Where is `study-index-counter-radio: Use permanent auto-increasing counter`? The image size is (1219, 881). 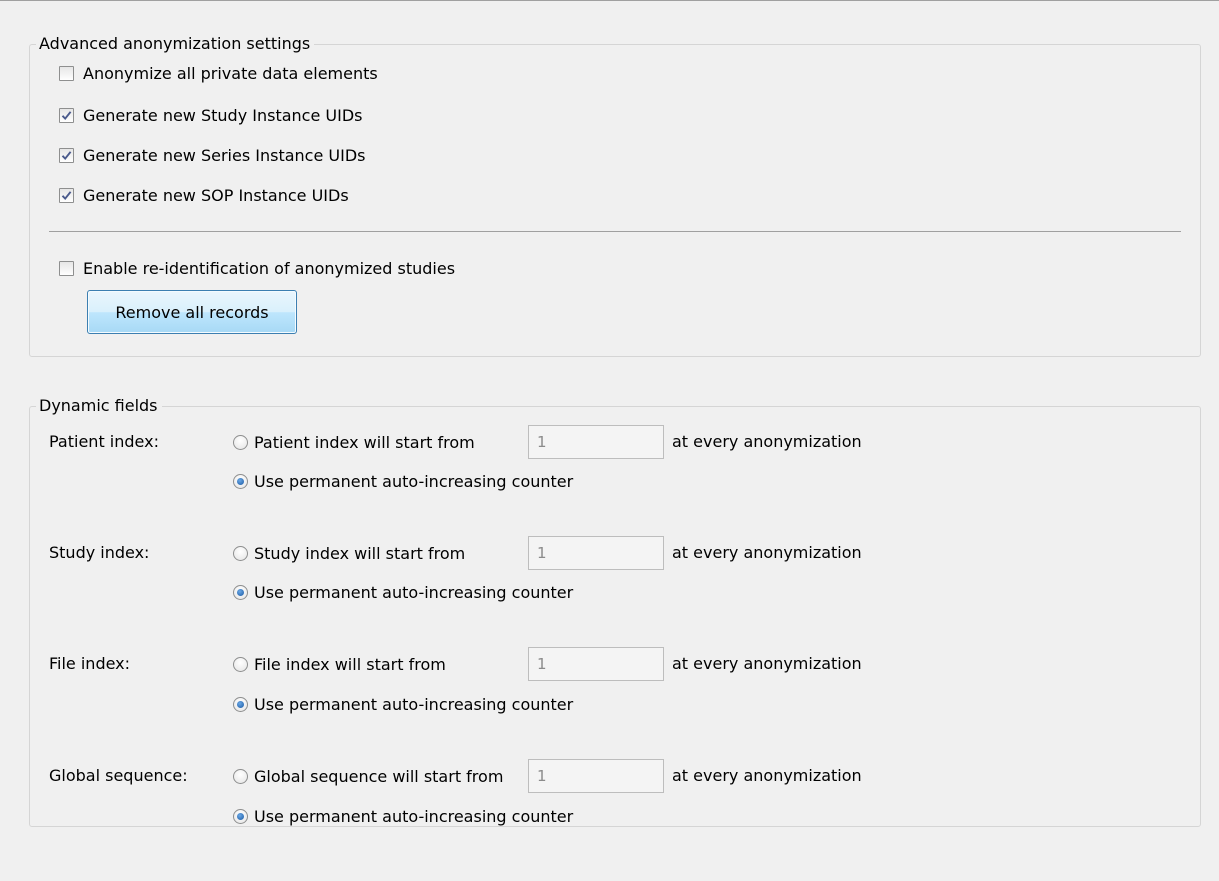 study-index-counter-radio: Use permanent auto-increasing counter is located at coordinates (403, 592).